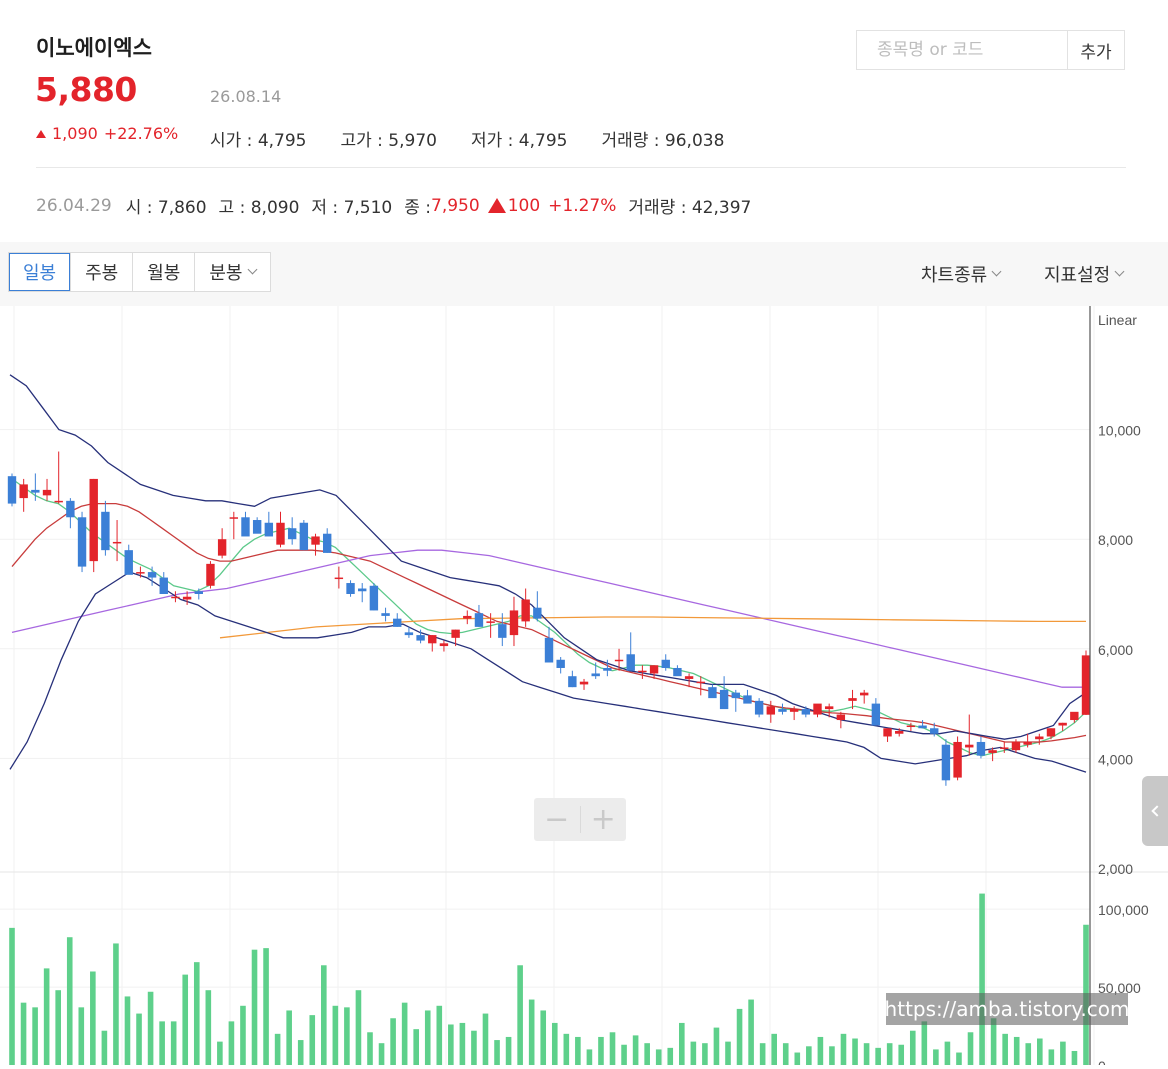 The width and height of the screenshot is (1168, 1069). I want to click on price-date: 26.08.14, so click(246, 96).